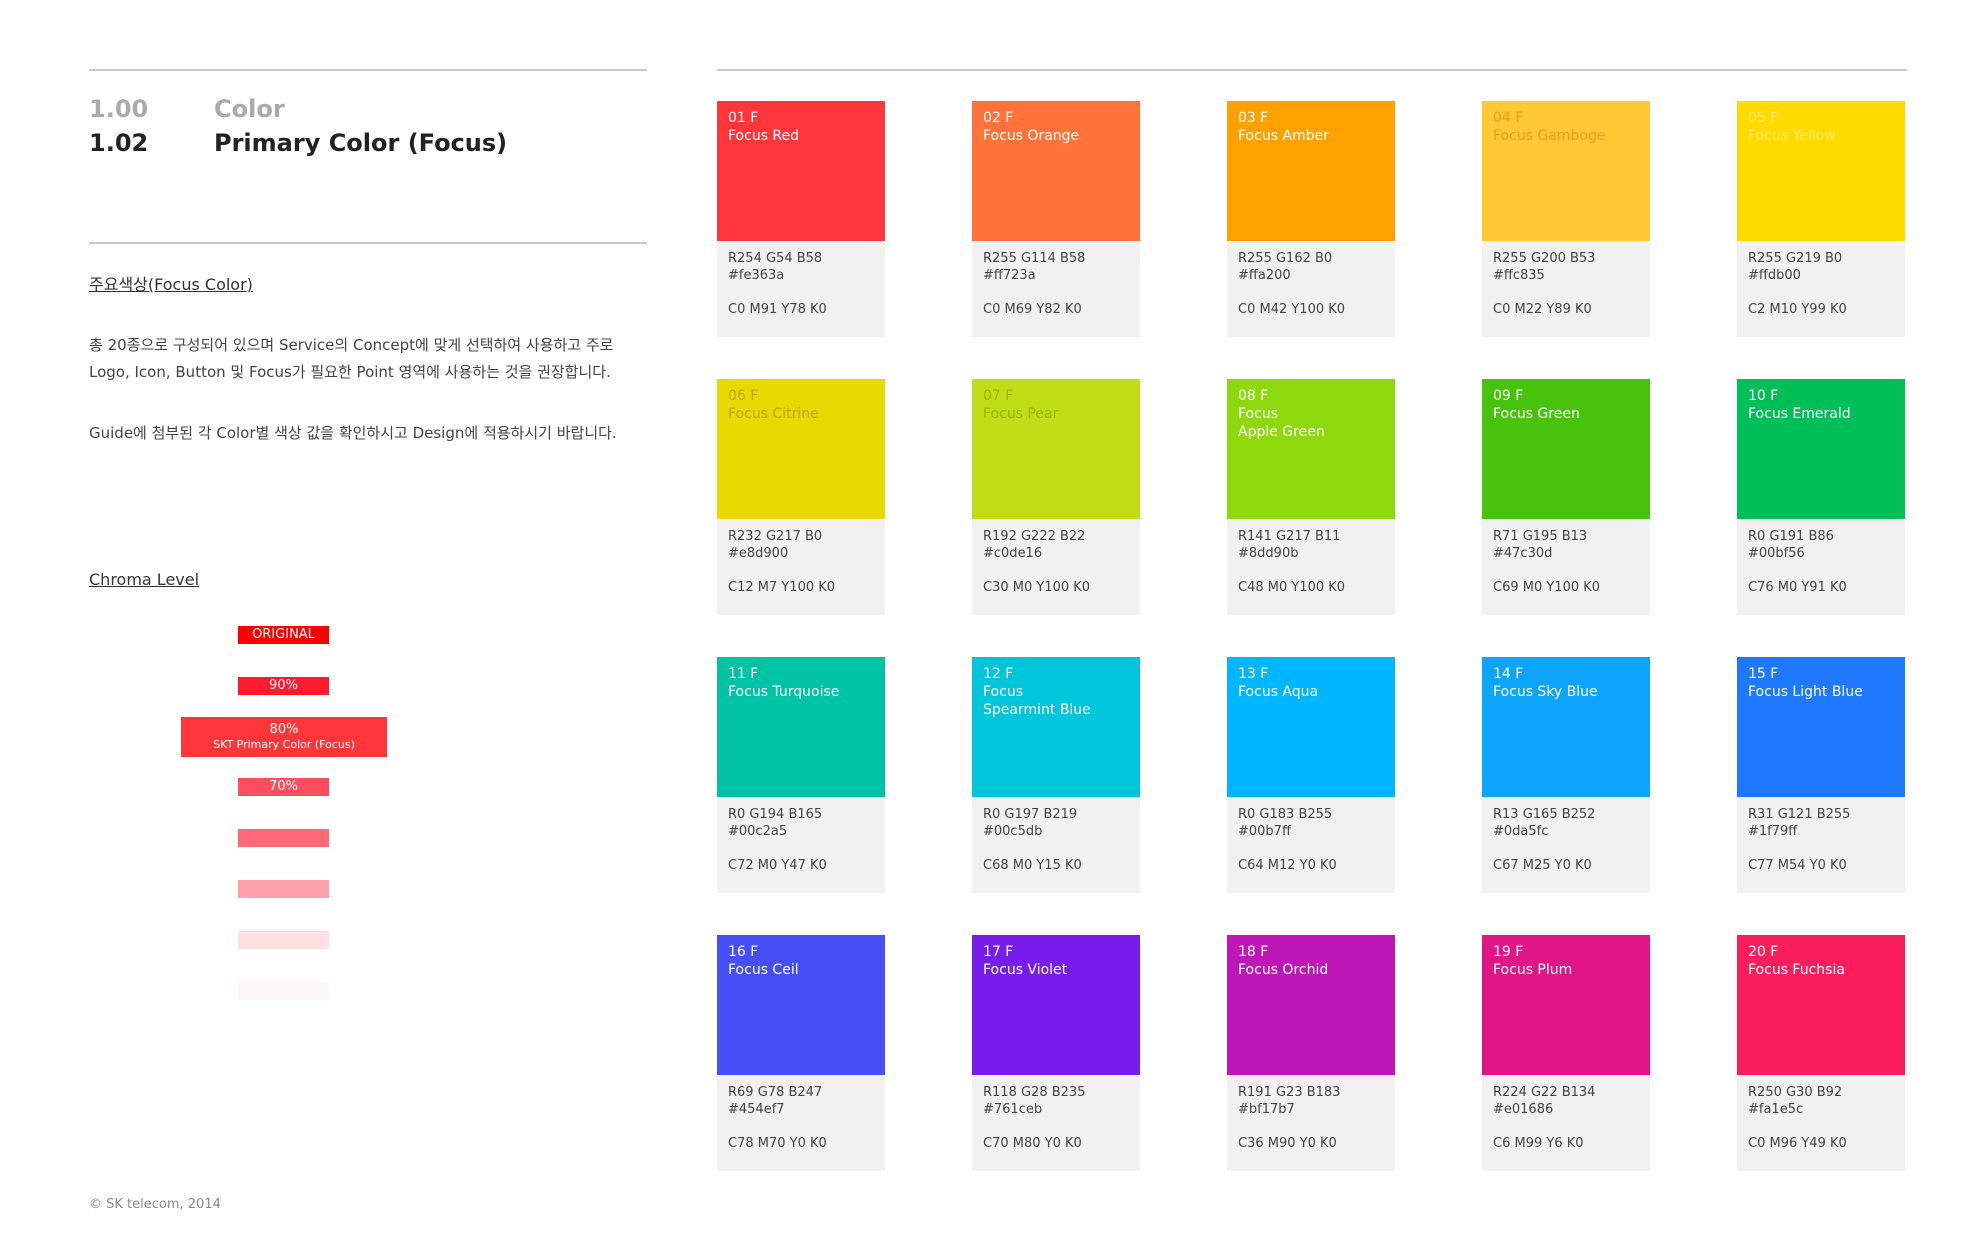 Image resolution: width=1984 pixels, height=1240 pixels. What do you see at coordinates (1009, 275) in the screenshot?
I see `hex-value: #ff723a` at bounding box center [1009, 275].